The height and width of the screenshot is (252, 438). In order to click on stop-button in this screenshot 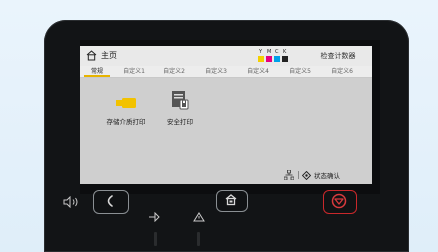, I will do `click(340, 202)`.